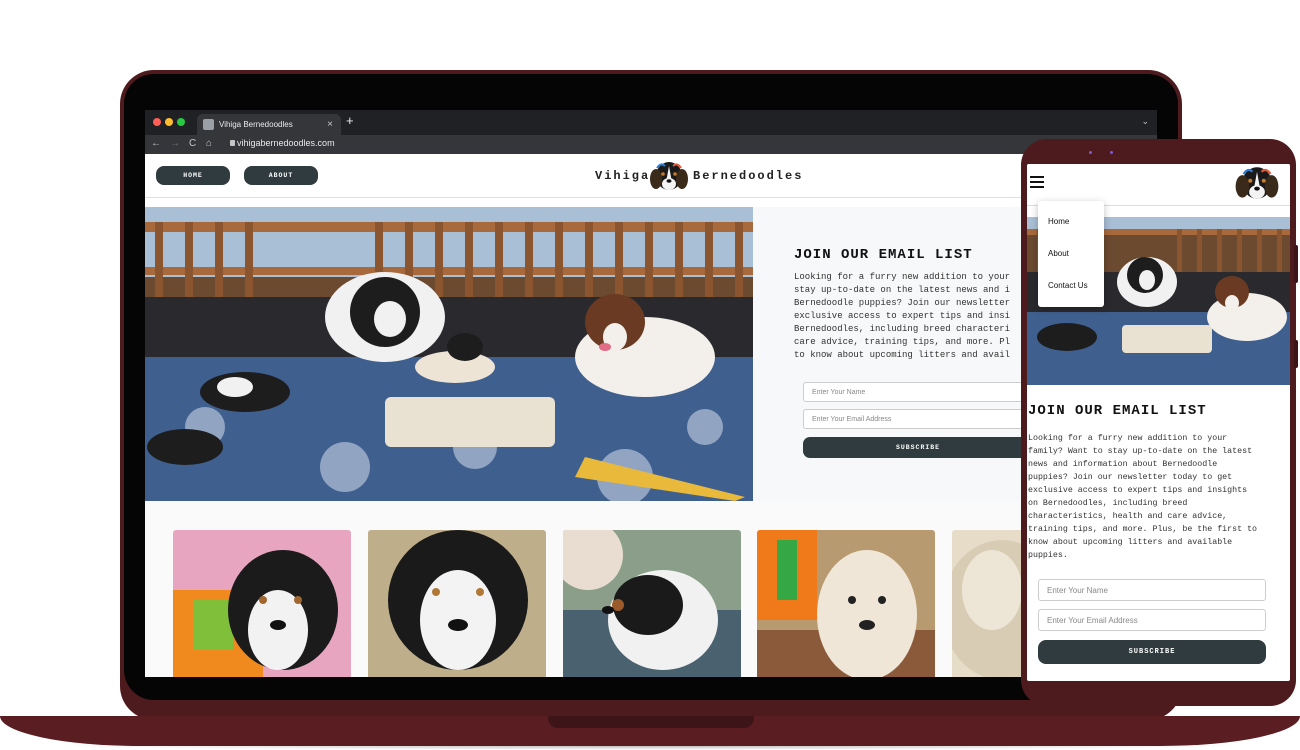  What do you see at coordinates (209, 143) in the screenshot?
I see `home-icon: ⌂` at bounding box center [209, 143].